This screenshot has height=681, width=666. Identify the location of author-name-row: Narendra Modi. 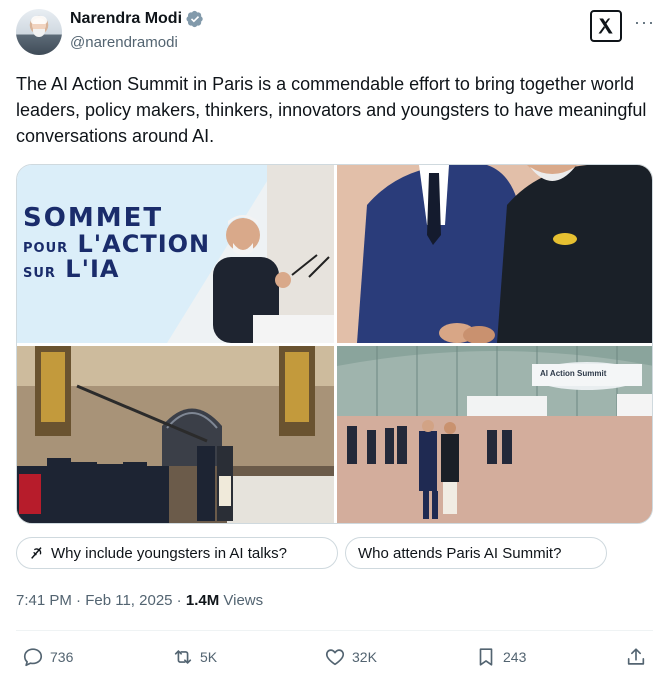
(137, 19).